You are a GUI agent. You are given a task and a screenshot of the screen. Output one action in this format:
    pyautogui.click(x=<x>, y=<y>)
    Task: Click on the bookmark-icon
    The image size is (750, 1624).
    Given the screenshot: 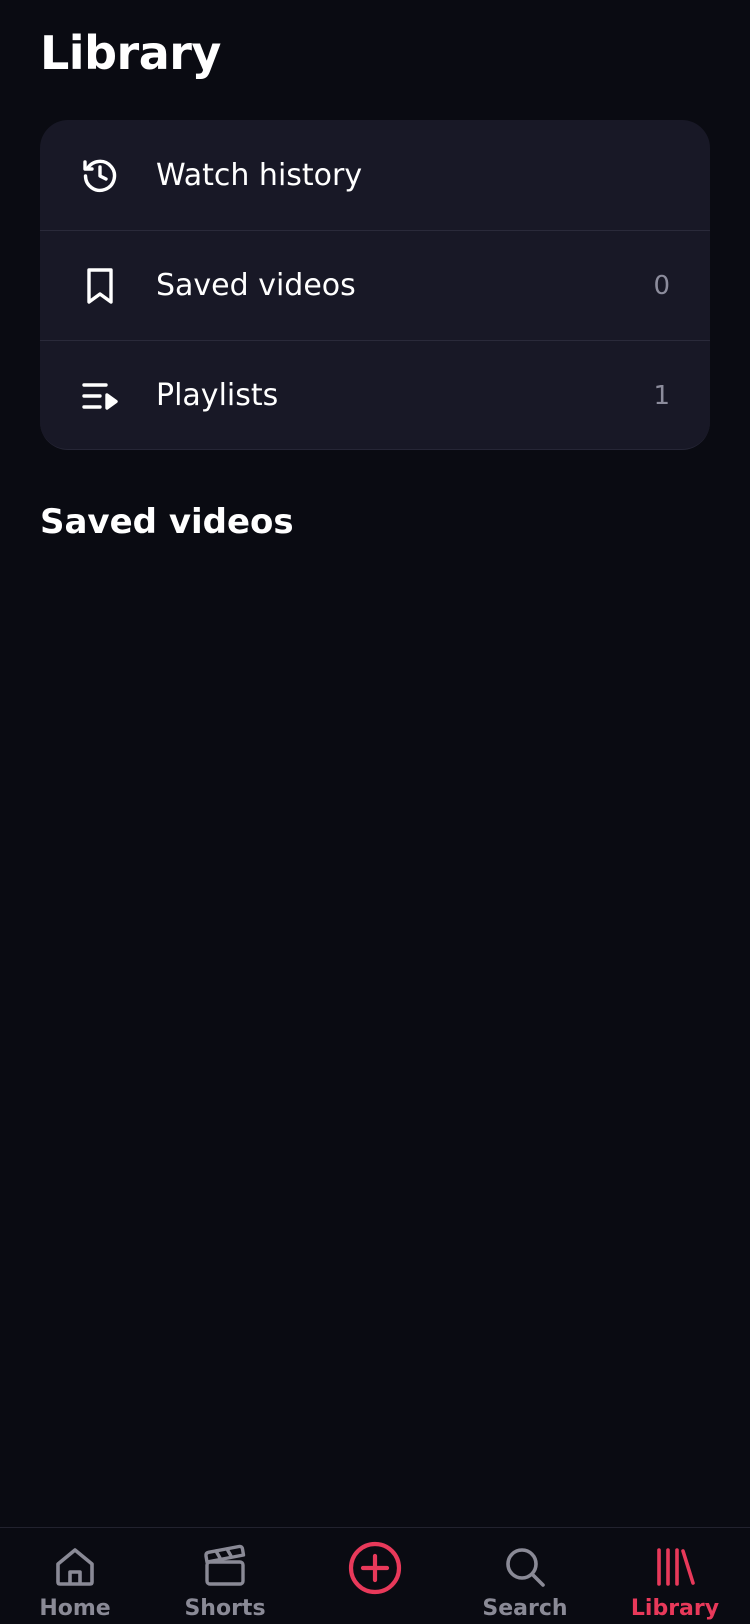 What is the action you would take?
    pyautogui.click(x=100, y=286)
    